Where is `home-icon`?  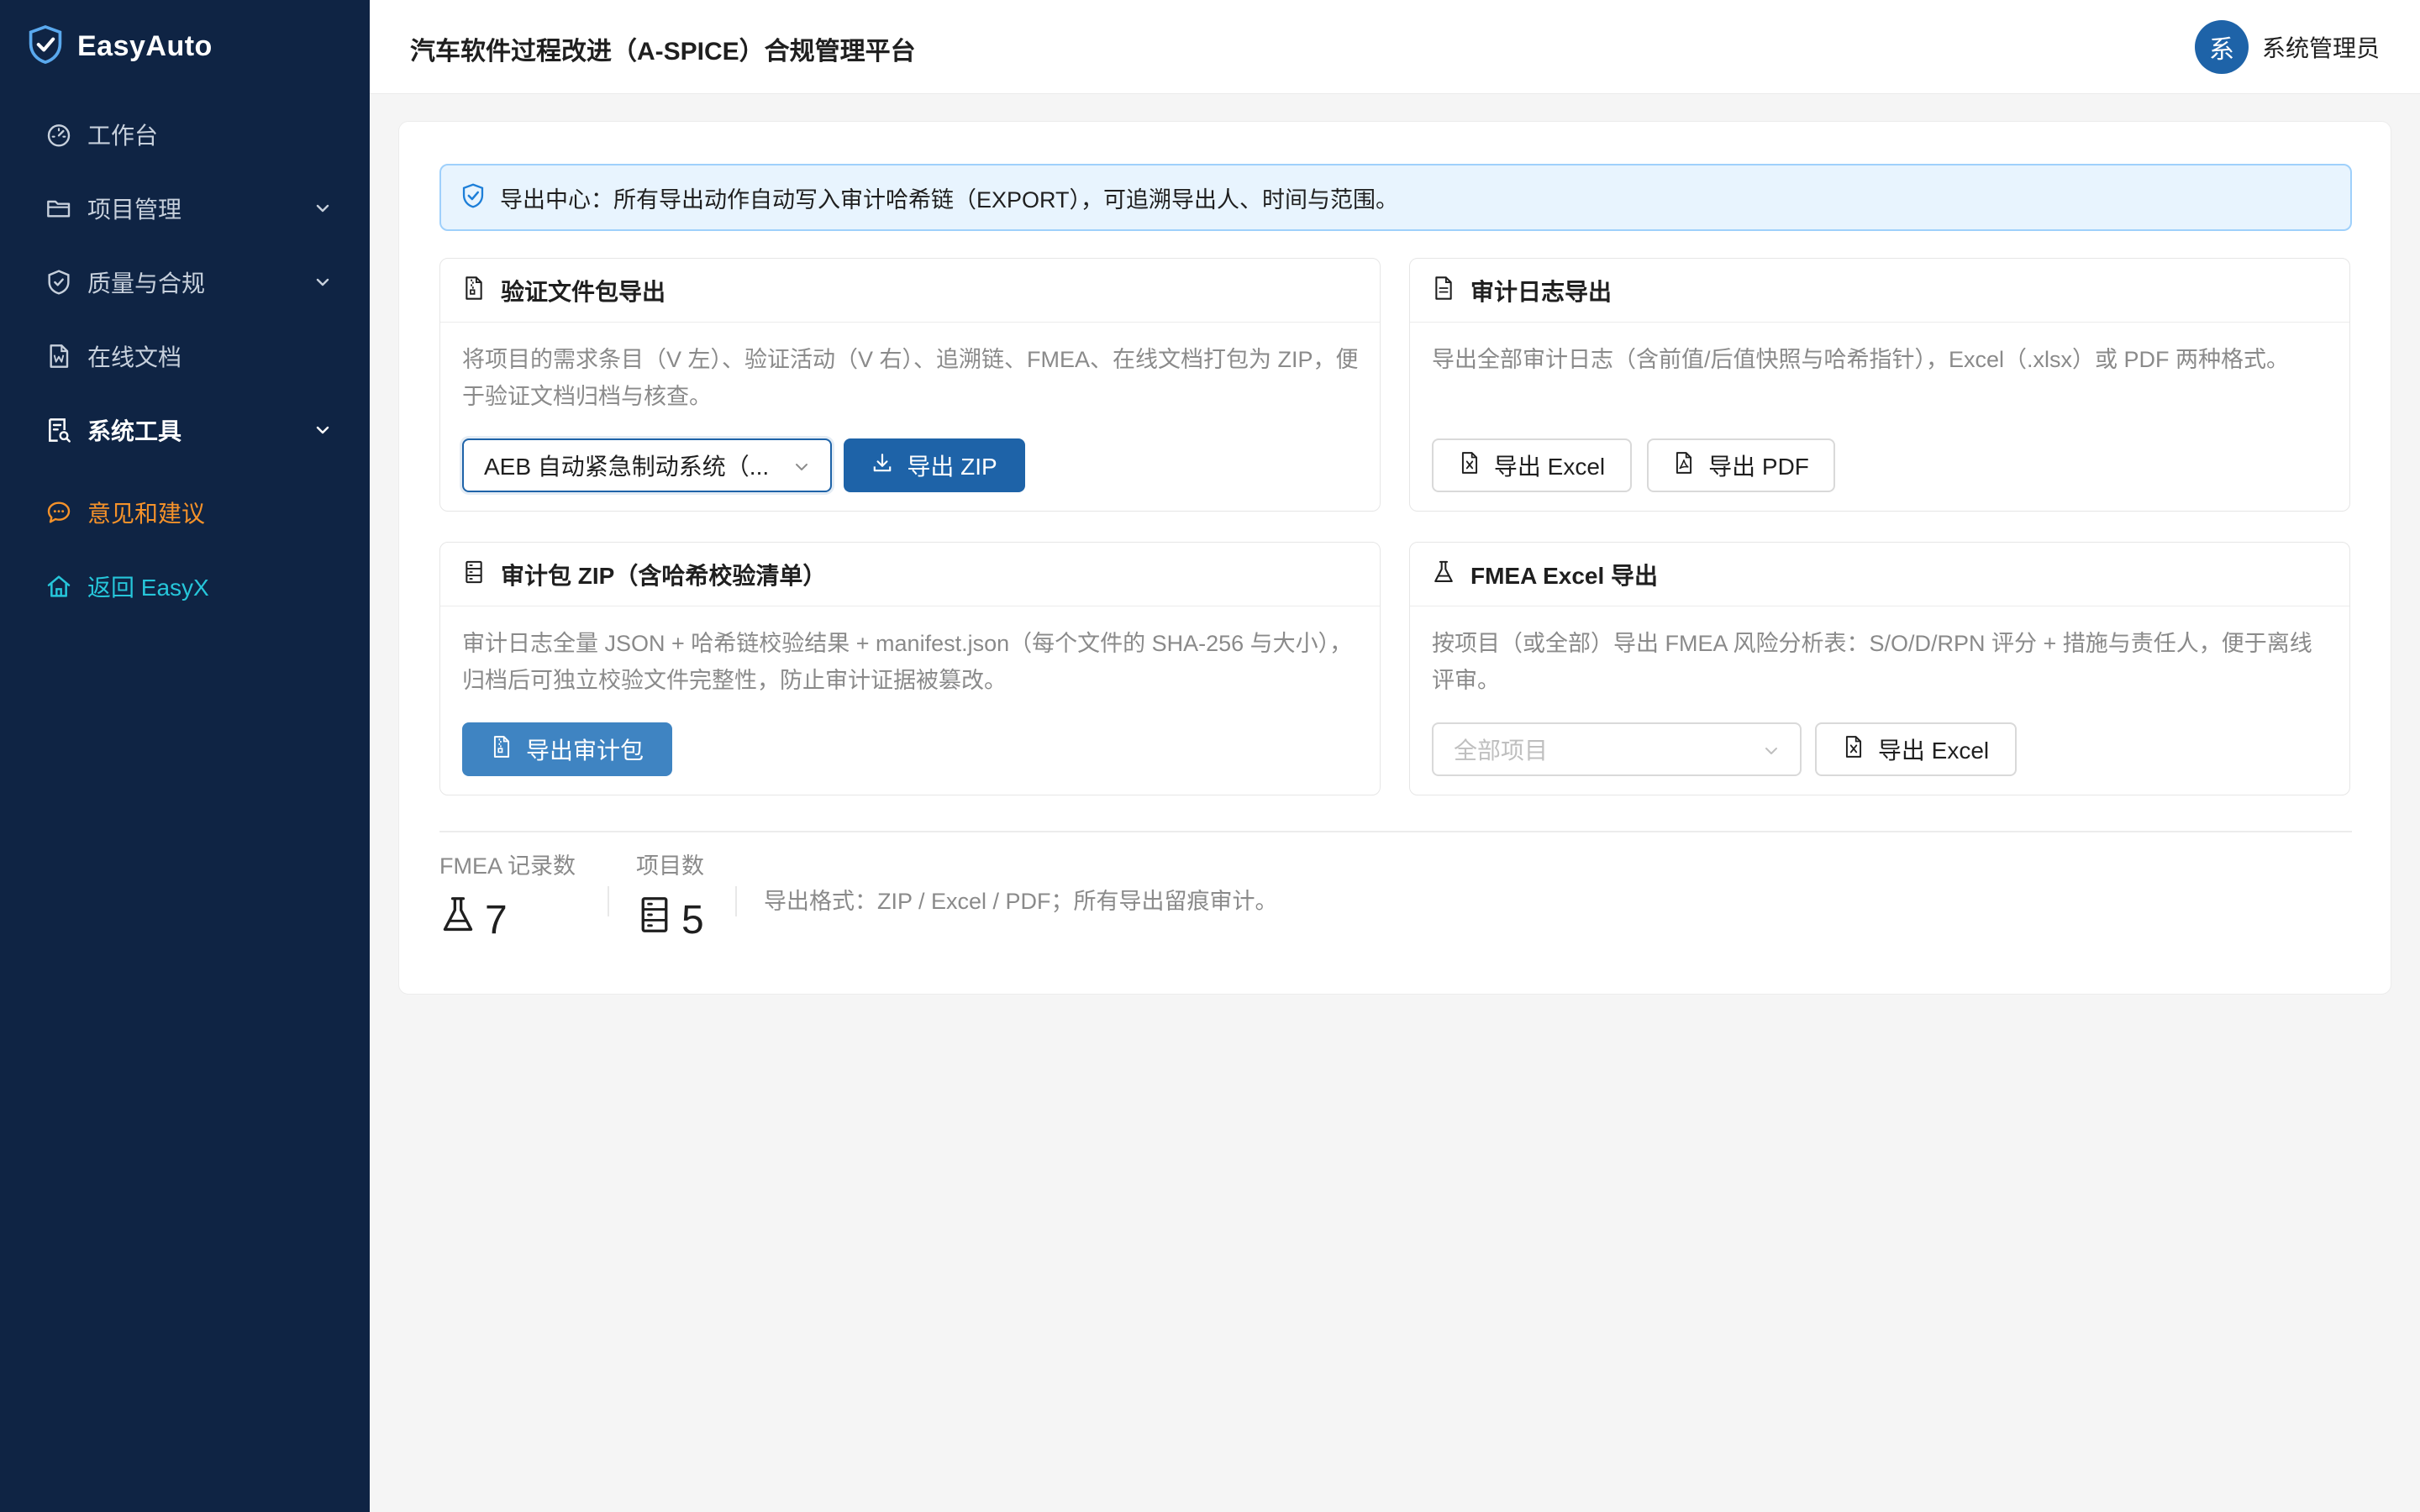
home-icon is located at coordinates (58, 586).